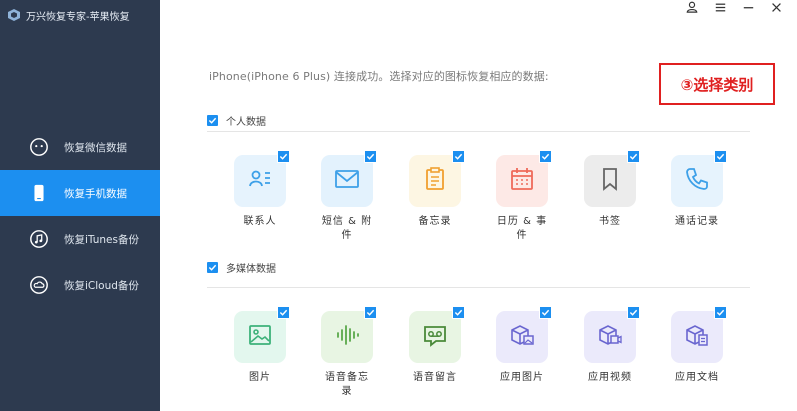  I want to click on bookmarks-tile, so click(612, 178).